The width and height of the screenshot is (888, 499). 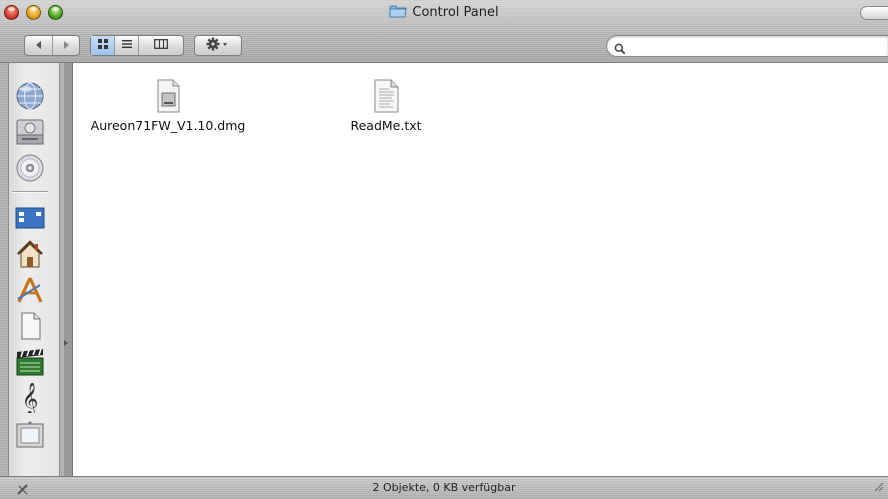 I want to click on sidebar-item-music: 𝄞, so click(x=30, y=399).